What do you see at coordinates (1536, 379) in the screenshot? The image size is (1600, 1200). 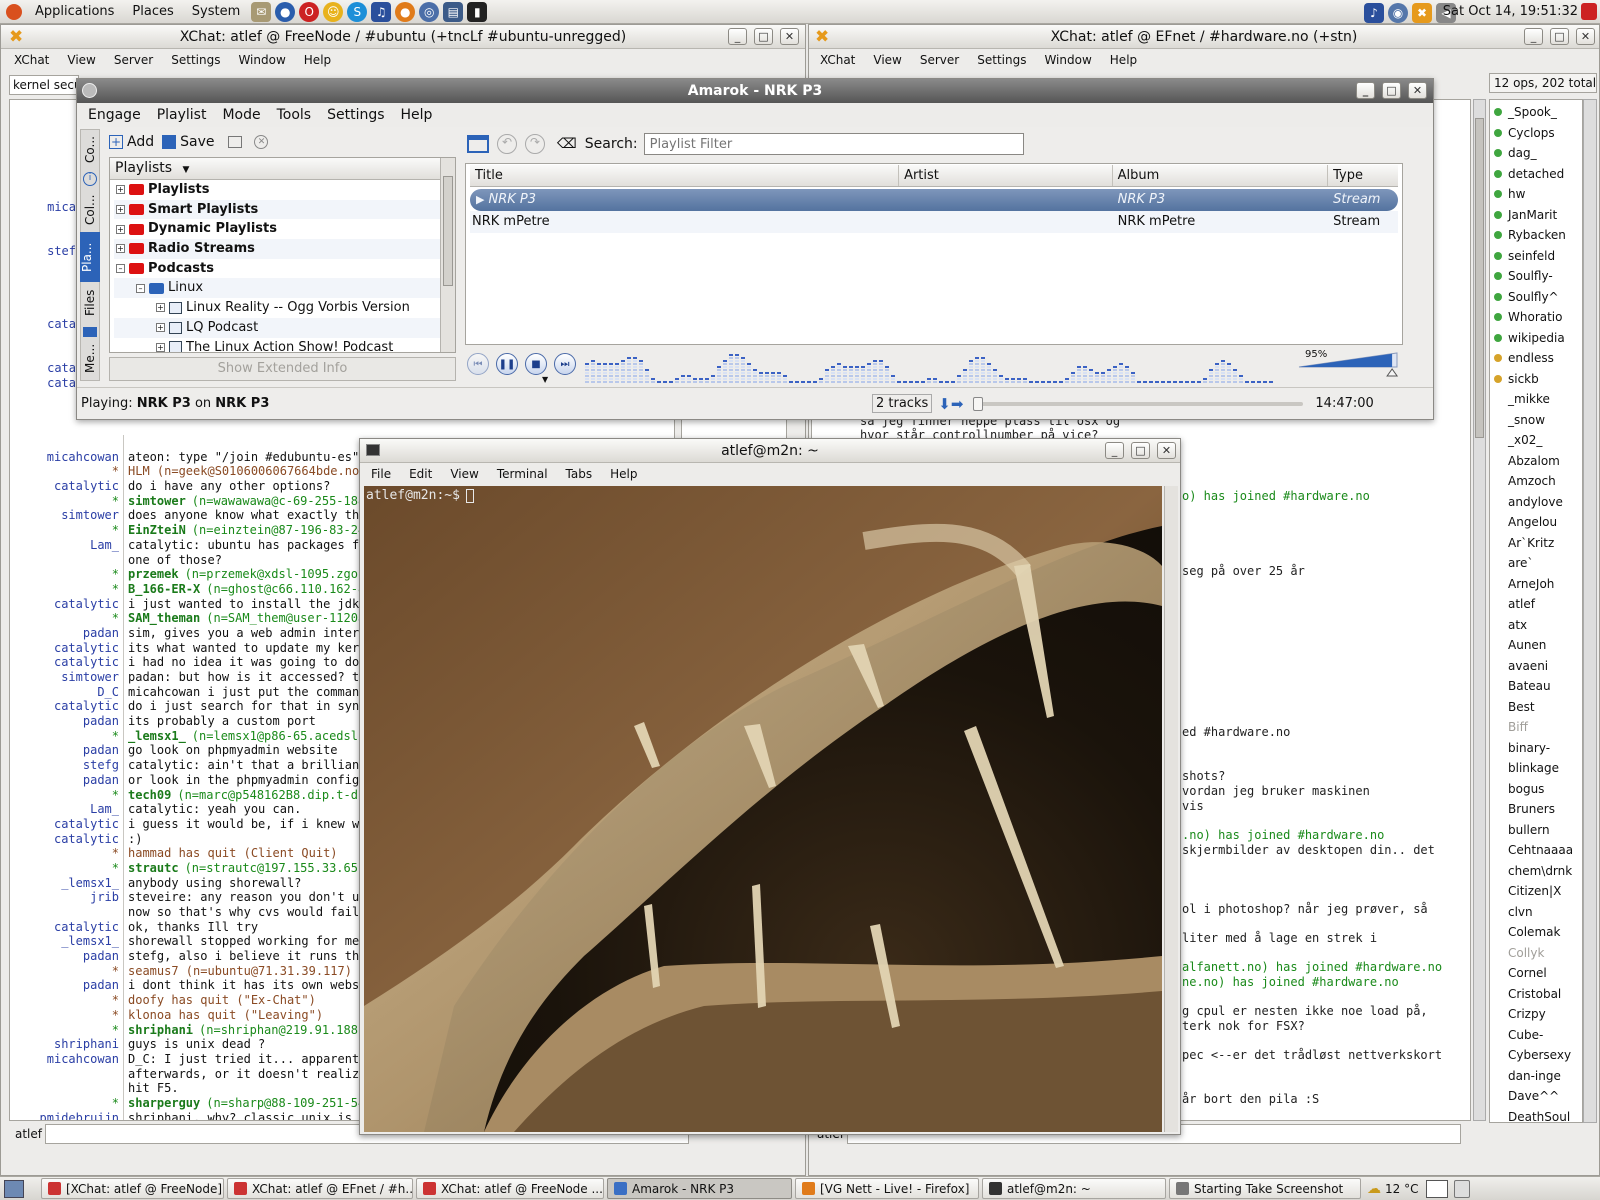 I see `user-list-item: sickb` at bounding box center [1536, 379].